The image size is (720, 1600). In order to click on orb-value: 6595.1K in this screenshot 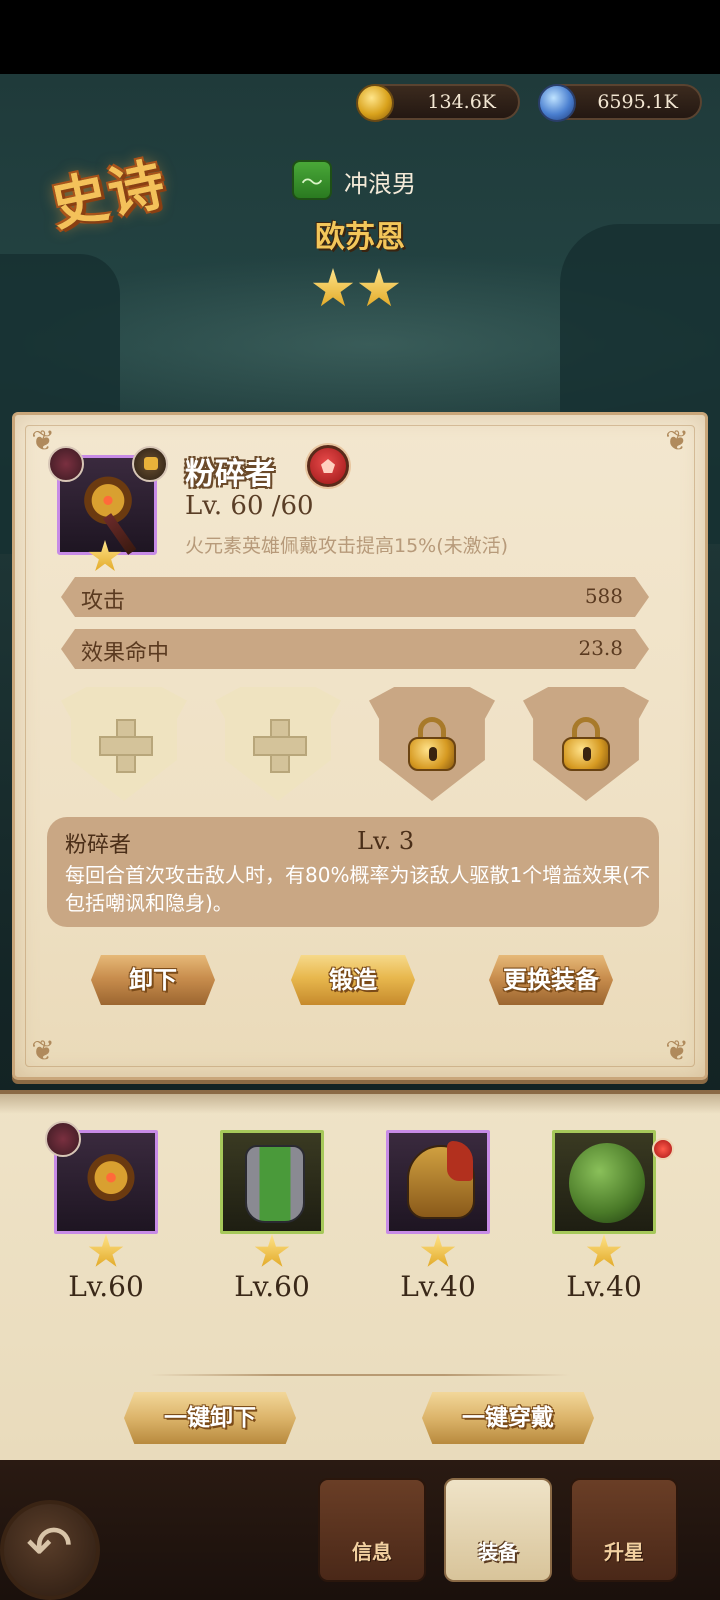, I will do `click(637, 102)`.